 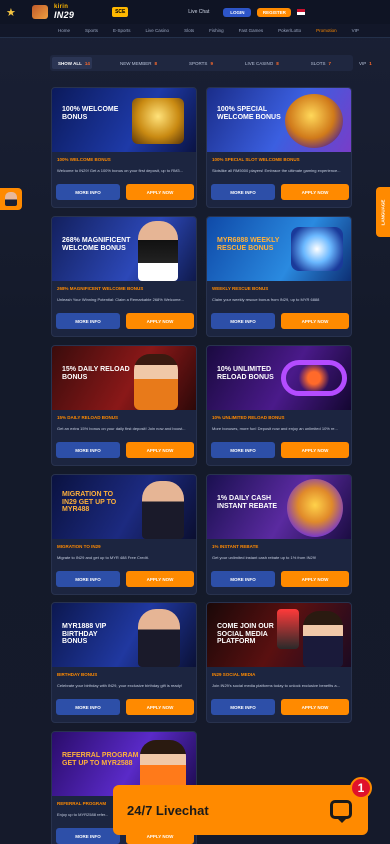 I want to click on tab-vip: VIP 1, so click(x=365, y=63).